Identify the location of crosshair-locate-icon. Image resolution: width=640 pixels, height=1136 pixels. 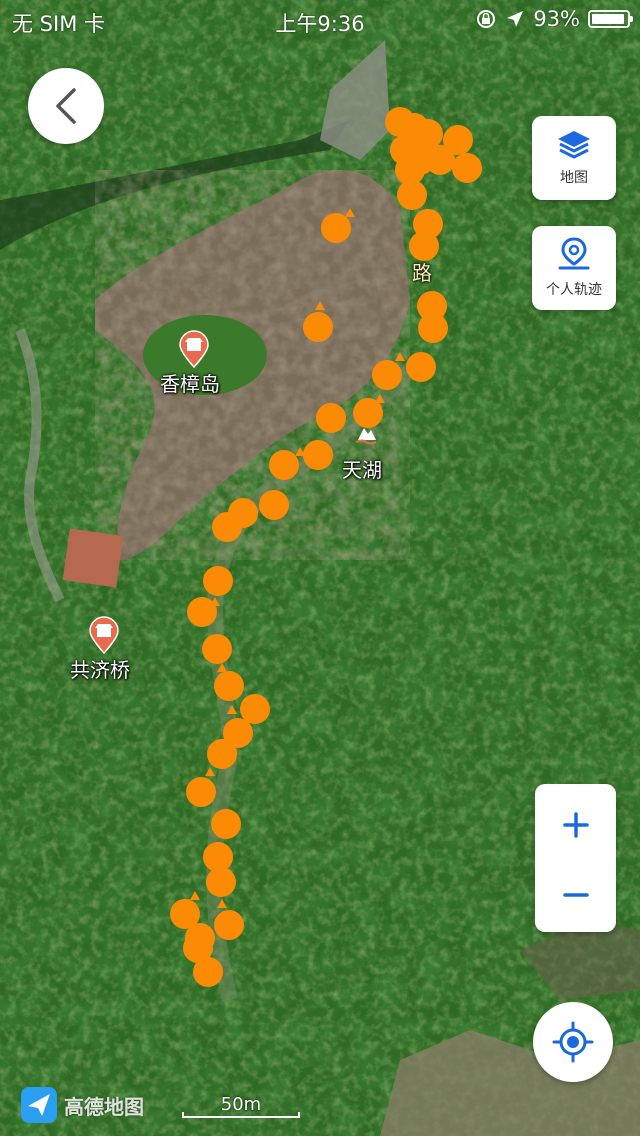
(573, 1042).